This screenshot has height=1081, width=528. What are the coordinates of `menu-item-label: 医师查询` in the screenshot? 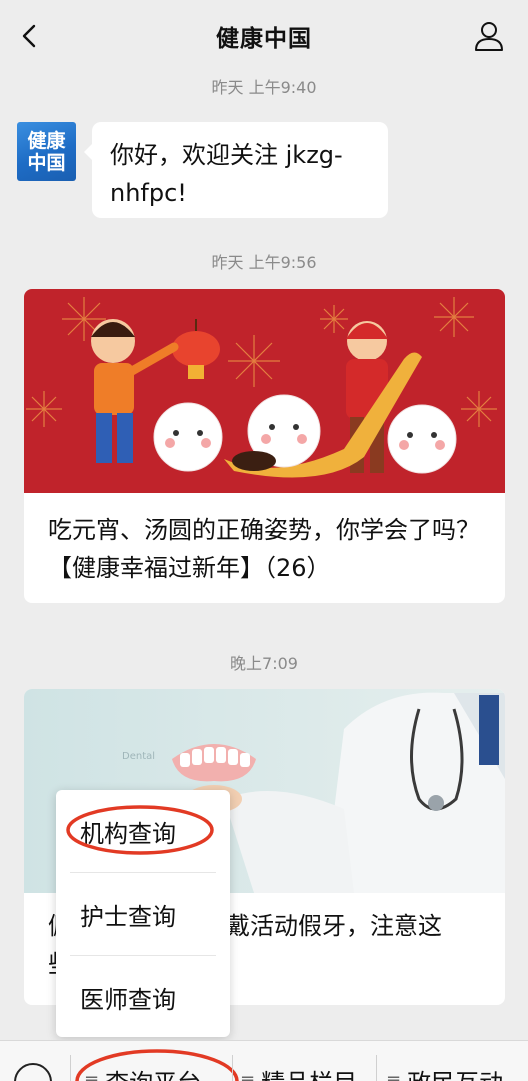 It's located at (128, 999).